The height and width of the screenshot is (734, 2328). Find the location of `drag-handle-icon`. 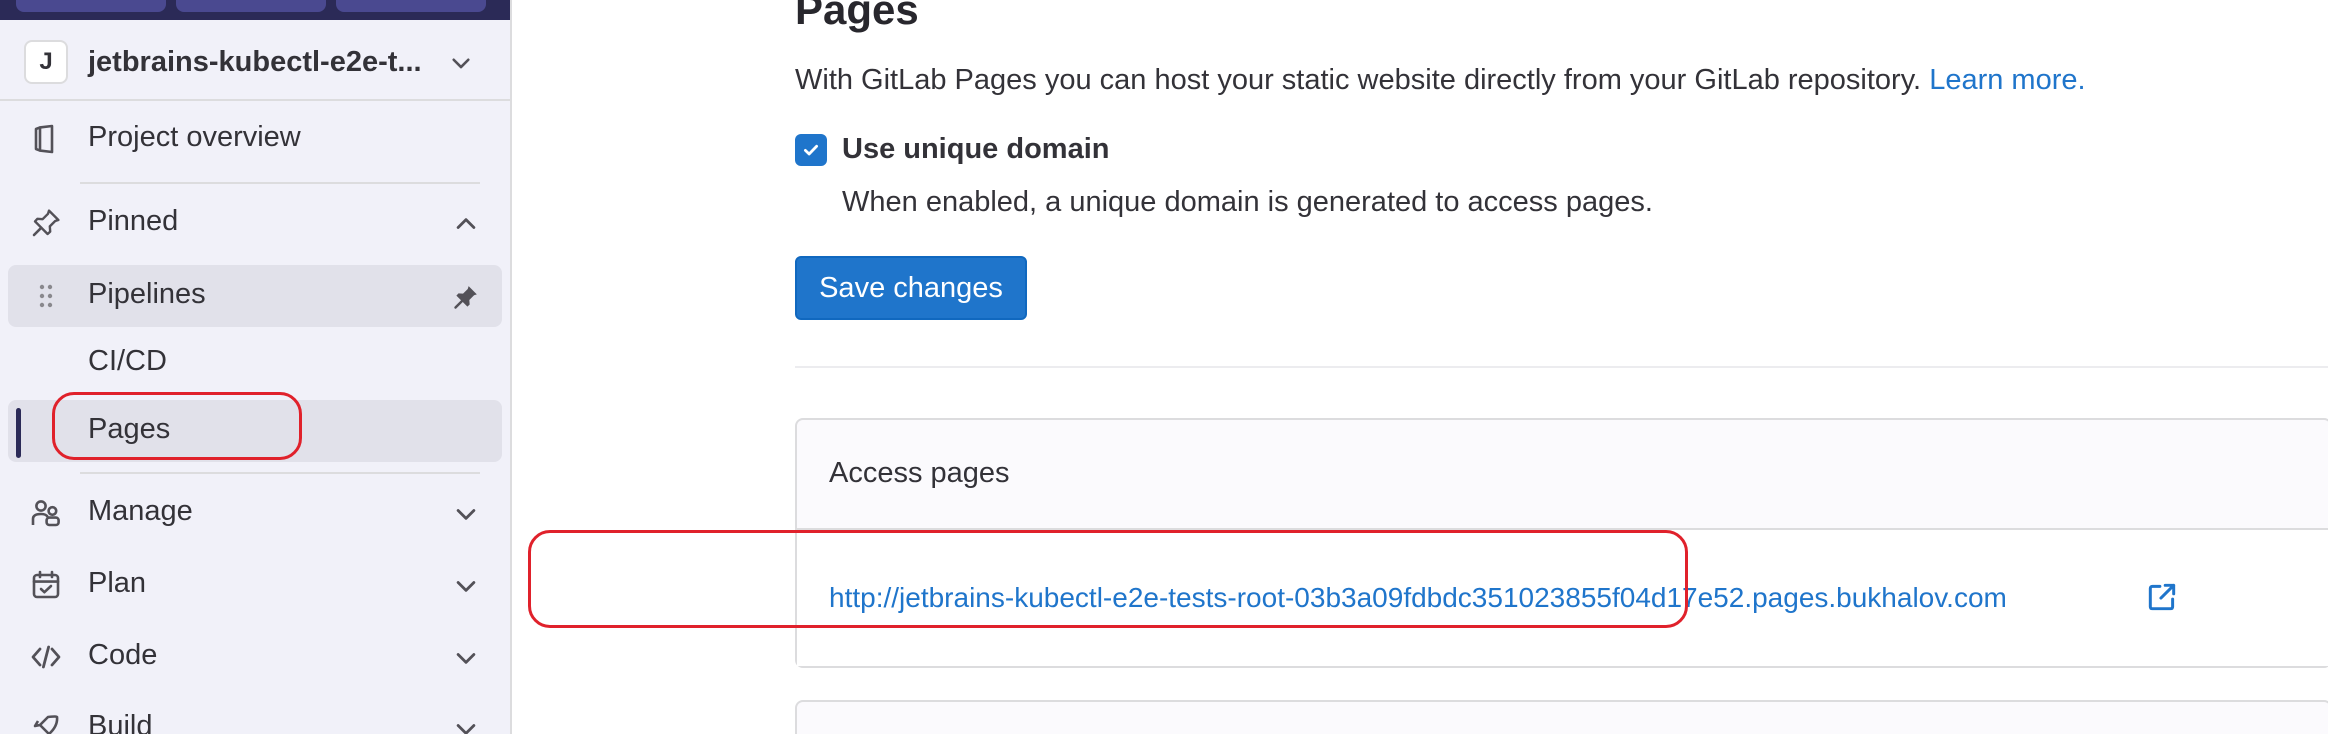

drag-handle-icon is located at coordinates (46, 296).